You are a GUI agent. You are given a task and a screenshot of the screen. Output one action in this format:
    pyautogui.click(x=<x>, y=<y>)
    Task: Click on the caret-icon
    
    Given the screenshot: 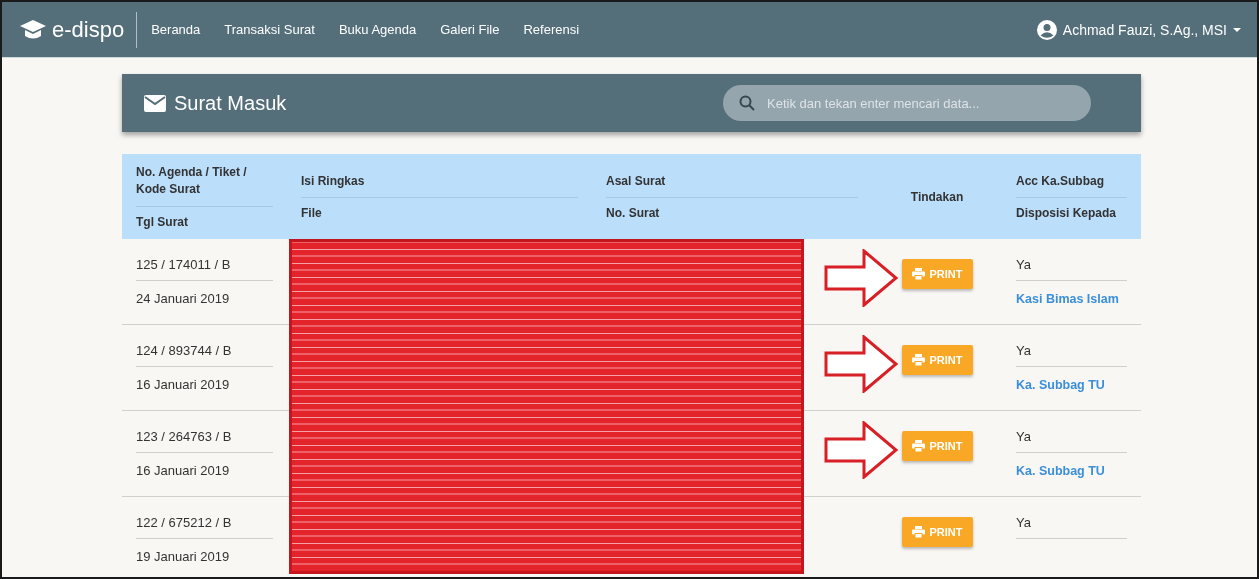 What is the action you would take?
    pyautogui.click(x=1237, y=29)
    